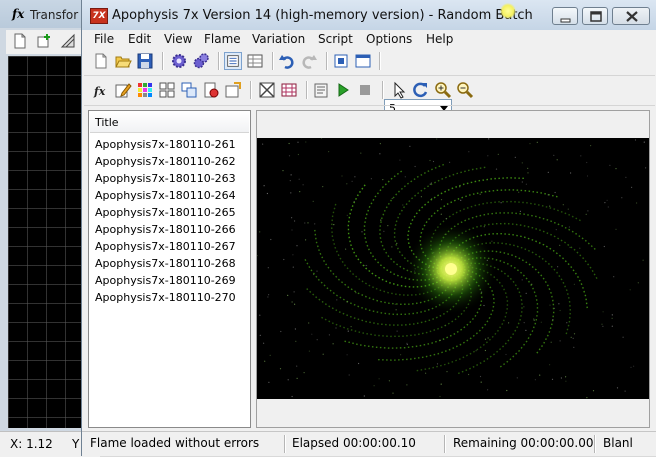  Describe the element at coordinates (222, 39) in the screenshot. I see `menu-flame: Flame` at that location.